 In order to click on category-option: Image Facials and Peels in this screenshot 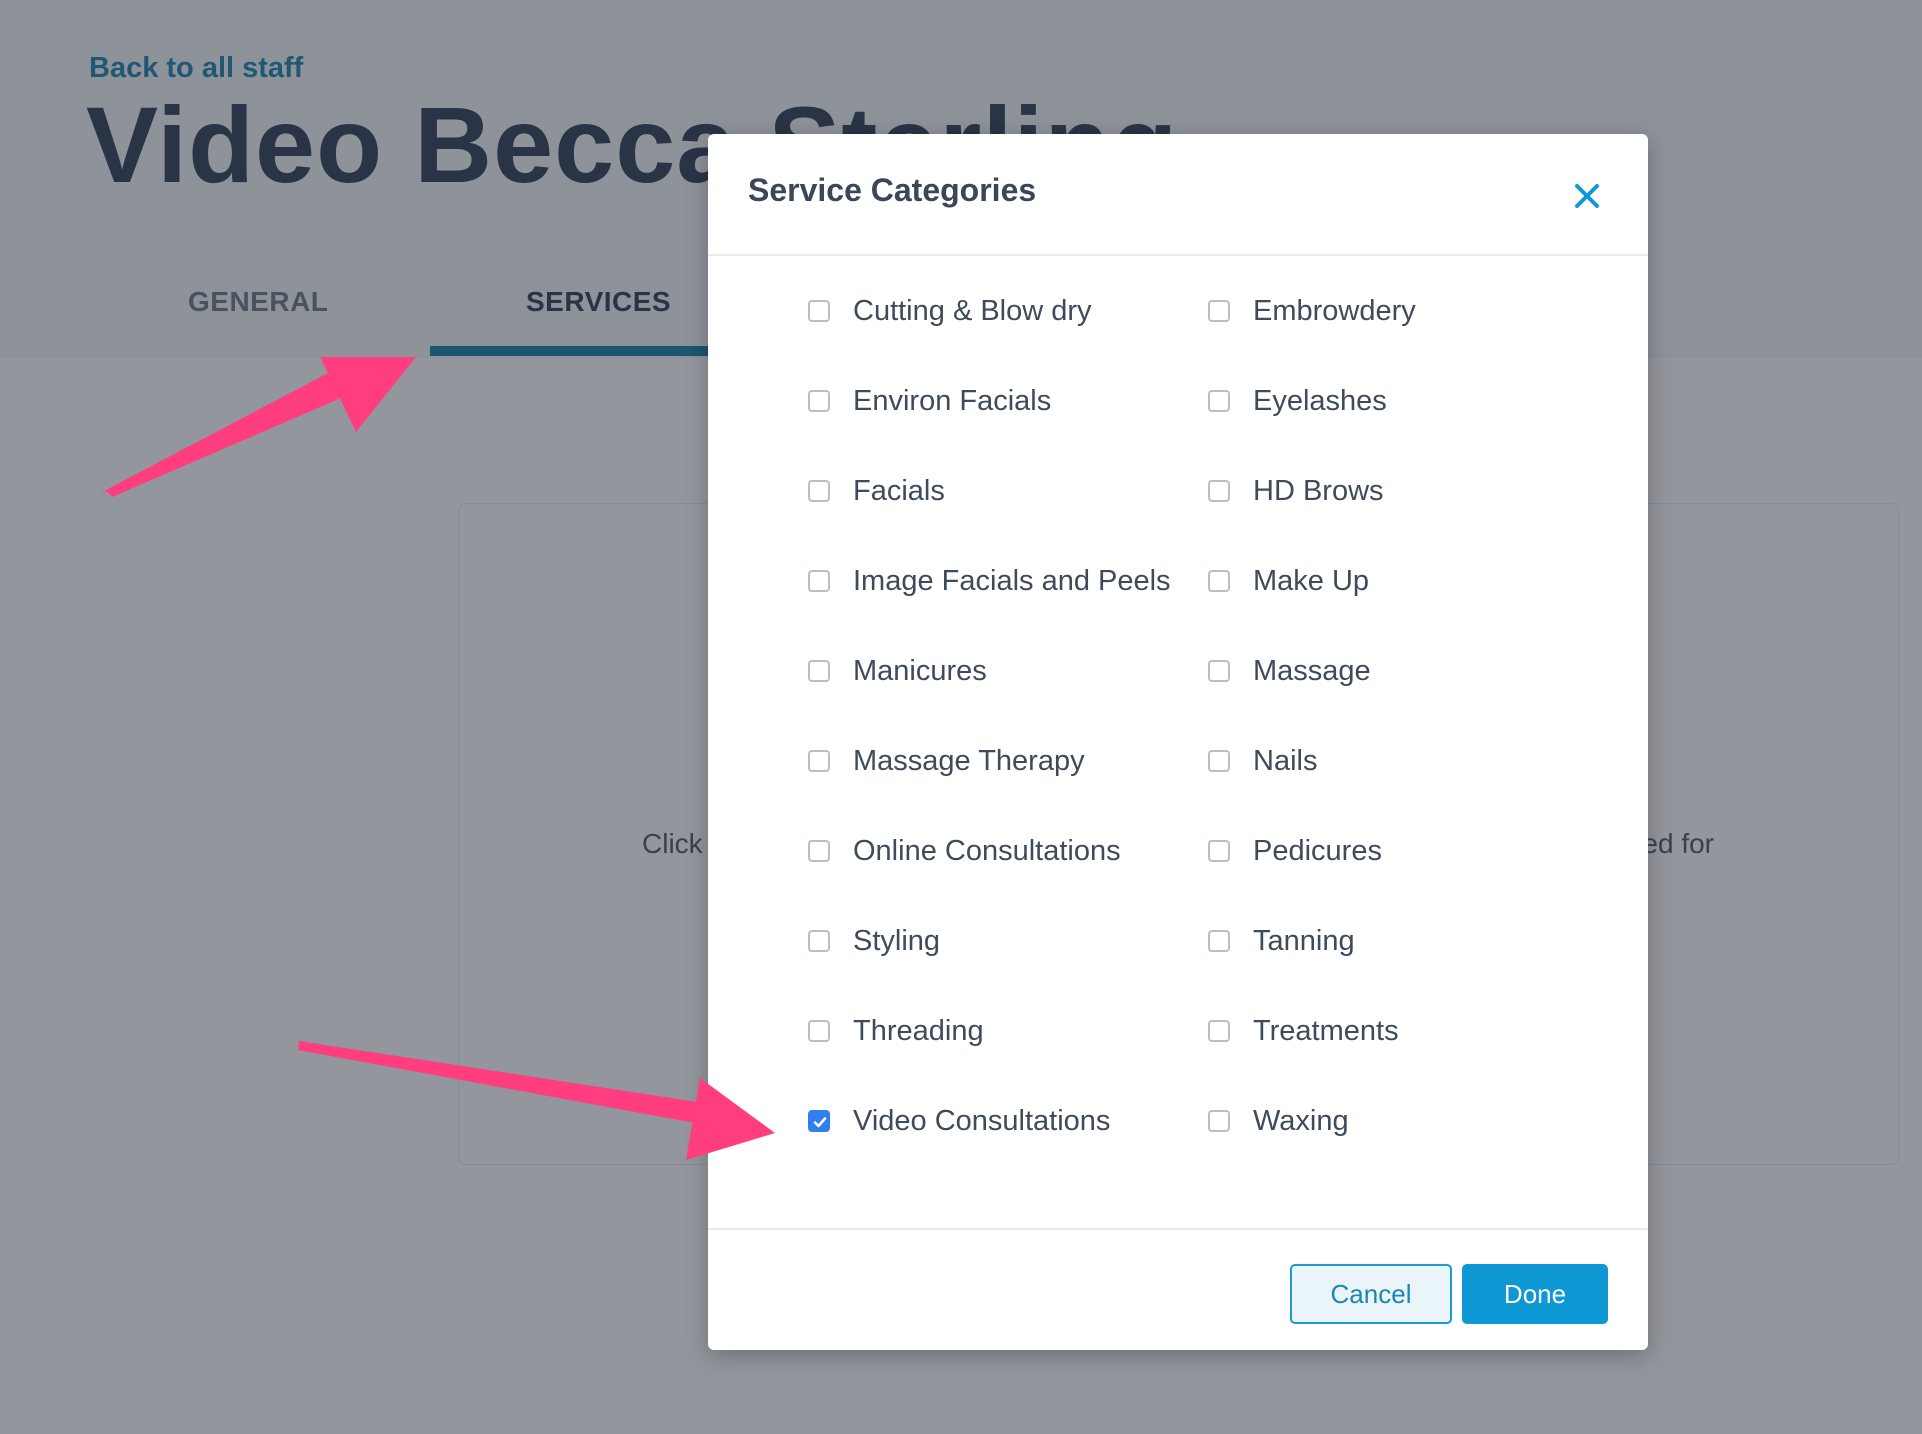, I will do `click(1003, 582)`.